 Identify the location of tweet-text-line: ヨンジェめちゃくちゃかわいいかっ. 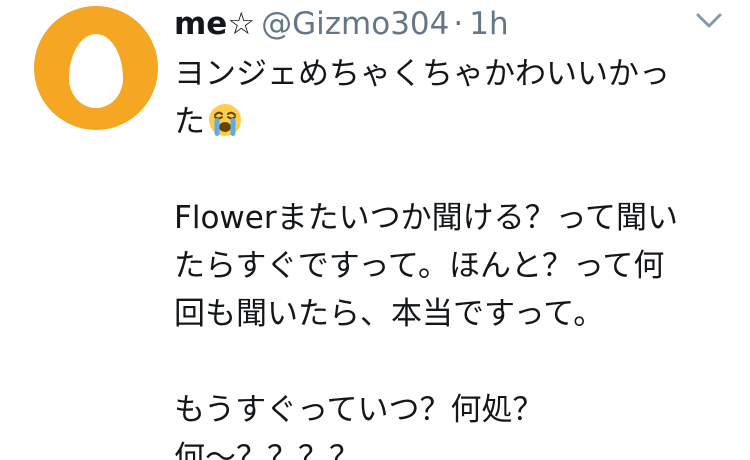
(422, 74).